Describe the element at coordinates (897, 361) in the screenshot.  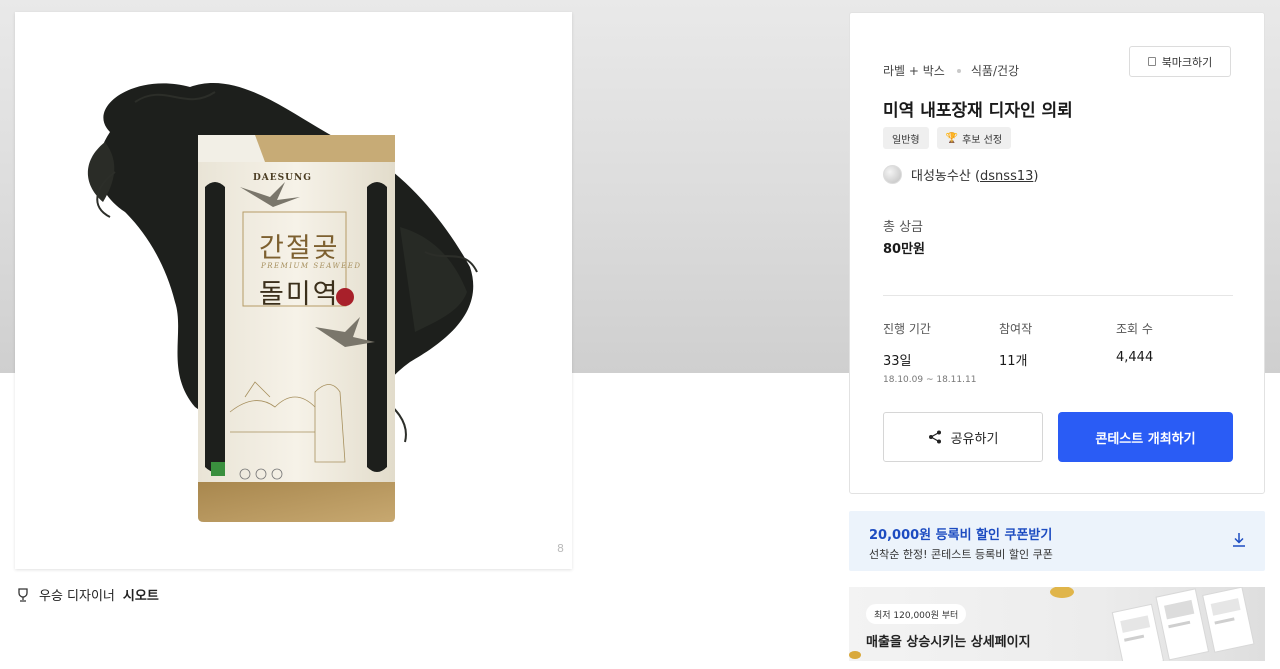
I see `stat-duration-value: 33일` at that location.